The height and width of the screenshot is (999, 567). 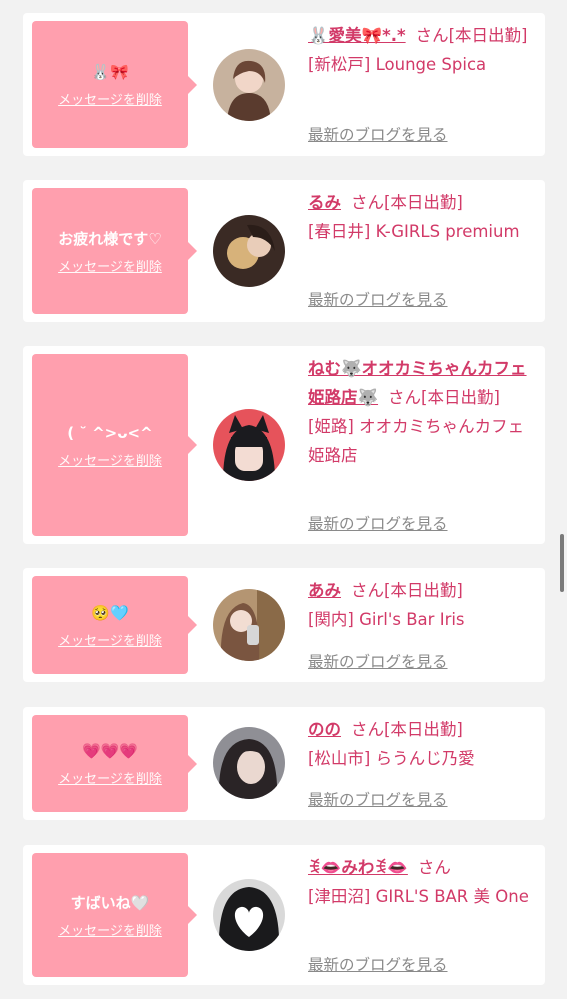 I want to click on cast-name-link: ꉂ👄みわꉂ👄, so click(x=358, y=867).